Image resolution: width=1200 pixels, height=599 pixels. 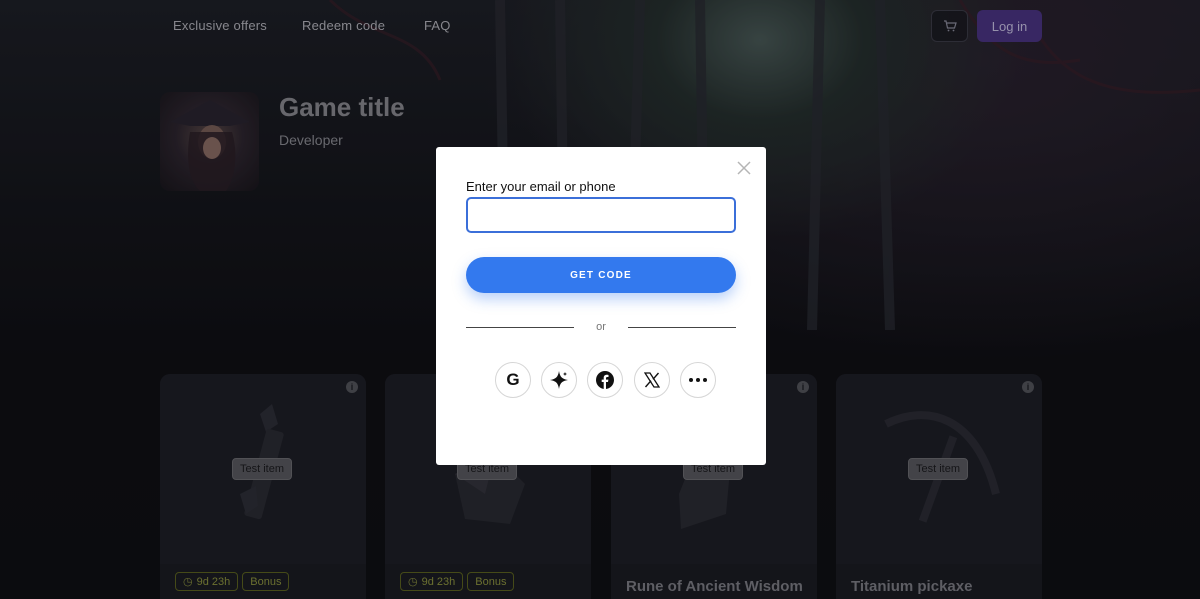 I want to click on divider-or: or, so click(x=601, y=327).